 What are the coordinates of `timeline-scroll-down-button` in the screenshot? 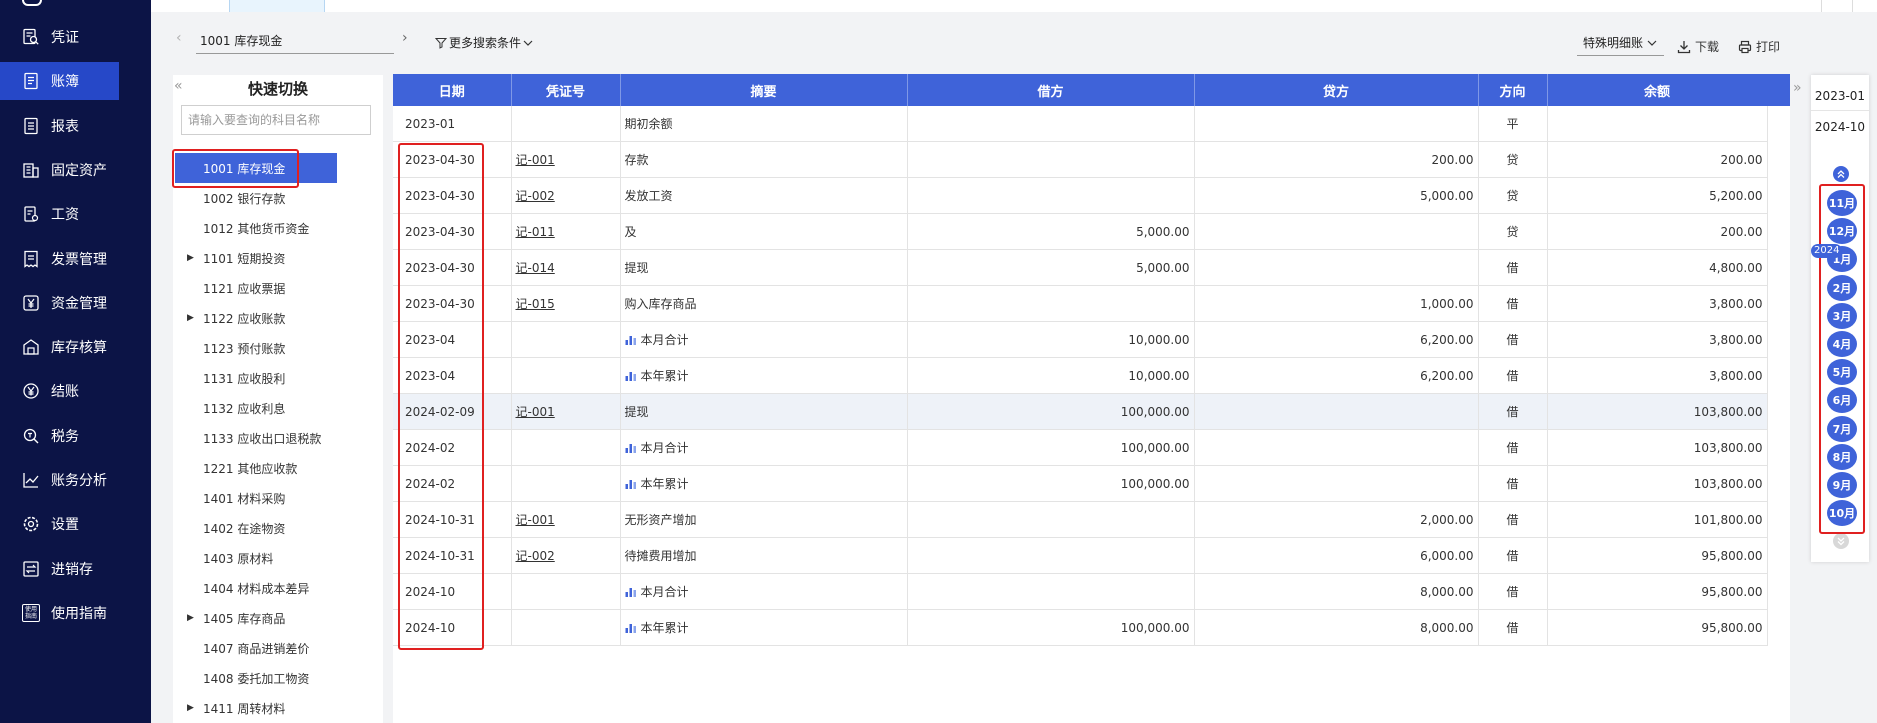 It's located at (1841, 541).